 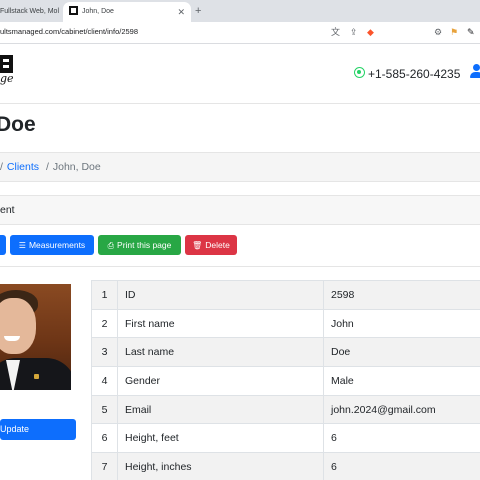 I want to click on table-row: 2 First name John, so click(x=285, y=323).